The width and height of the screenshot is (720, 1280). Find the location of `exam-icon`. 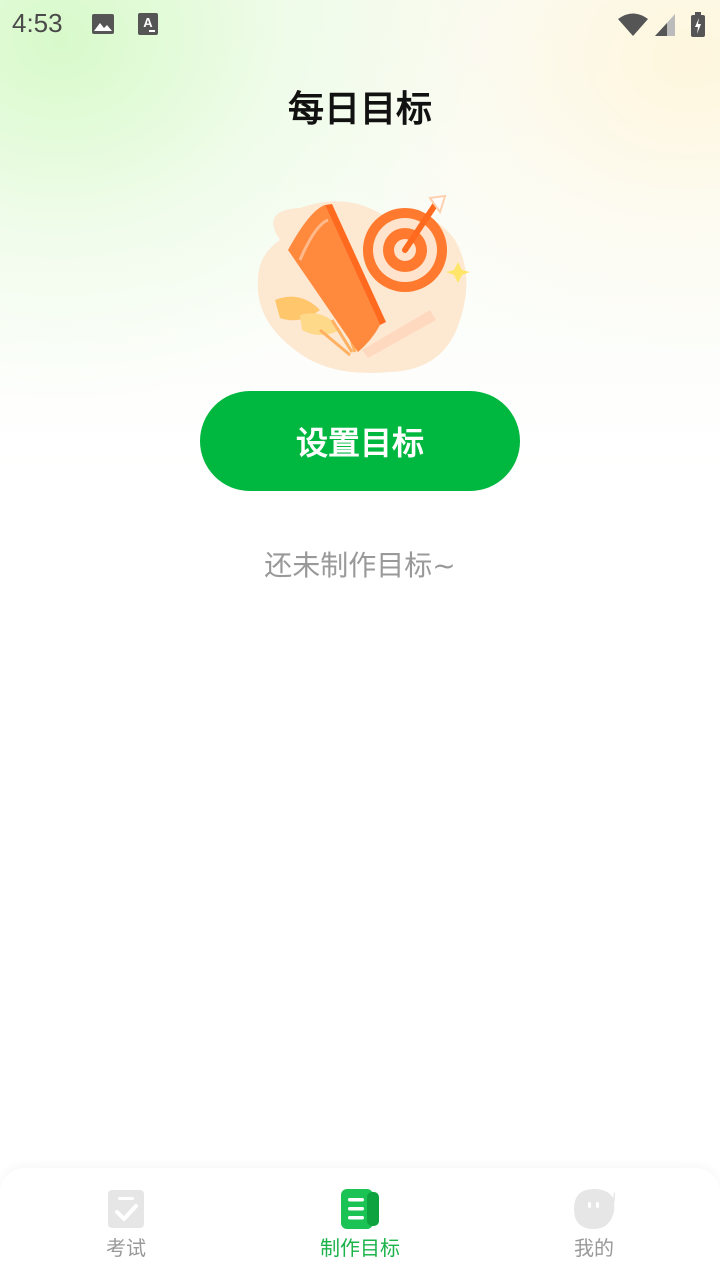

exam-icon is located at coordinates (126, 1209).